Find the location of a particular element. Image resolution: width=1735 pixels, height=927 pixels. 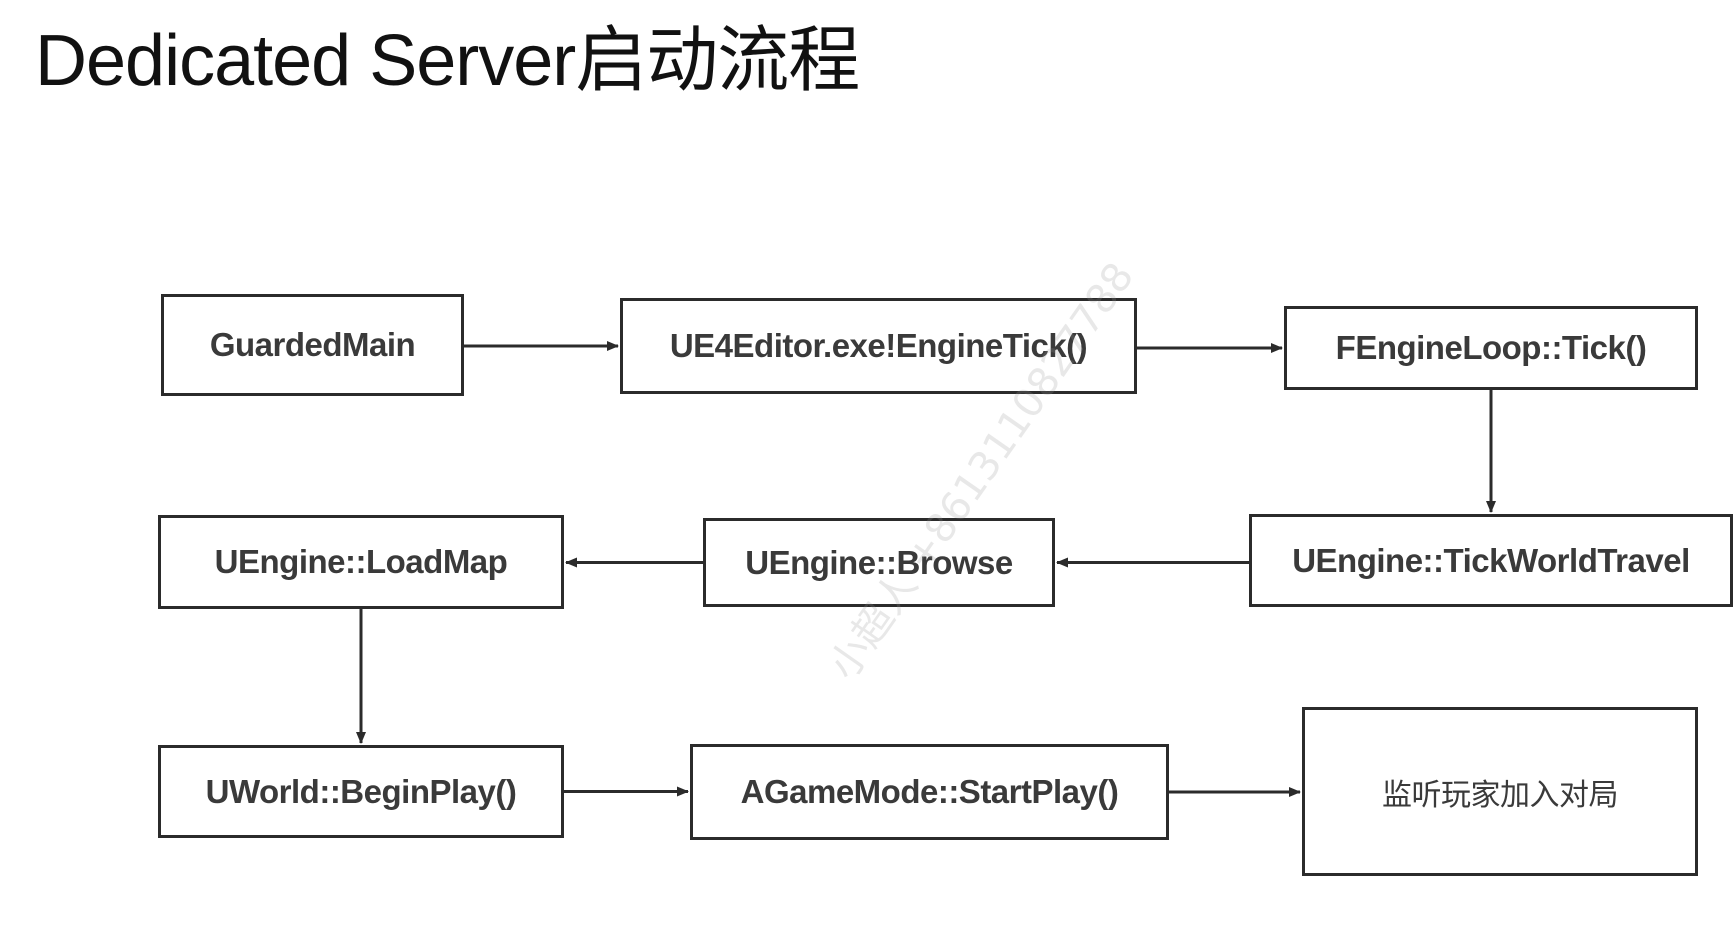

node-engine-loop-tick: FEngineLoop::Tick() is located at coordinates (1491, 348).